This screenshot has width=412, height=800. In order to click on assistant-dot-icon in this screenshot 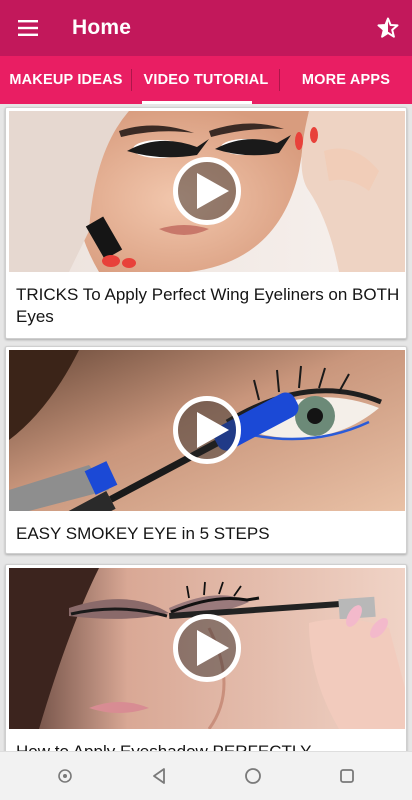, I will do `click(65, 776)`.